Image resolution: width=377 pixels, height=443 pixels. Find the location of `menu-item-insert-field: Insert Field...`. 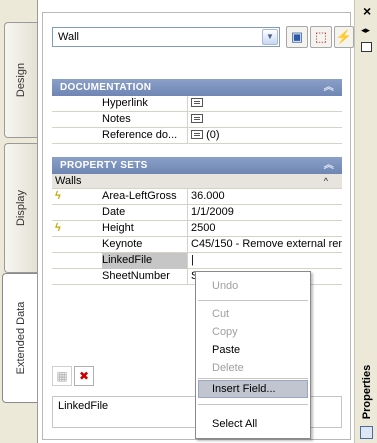

menu-item-insert-field: Insert Field... is located at coordinates (244, 389).